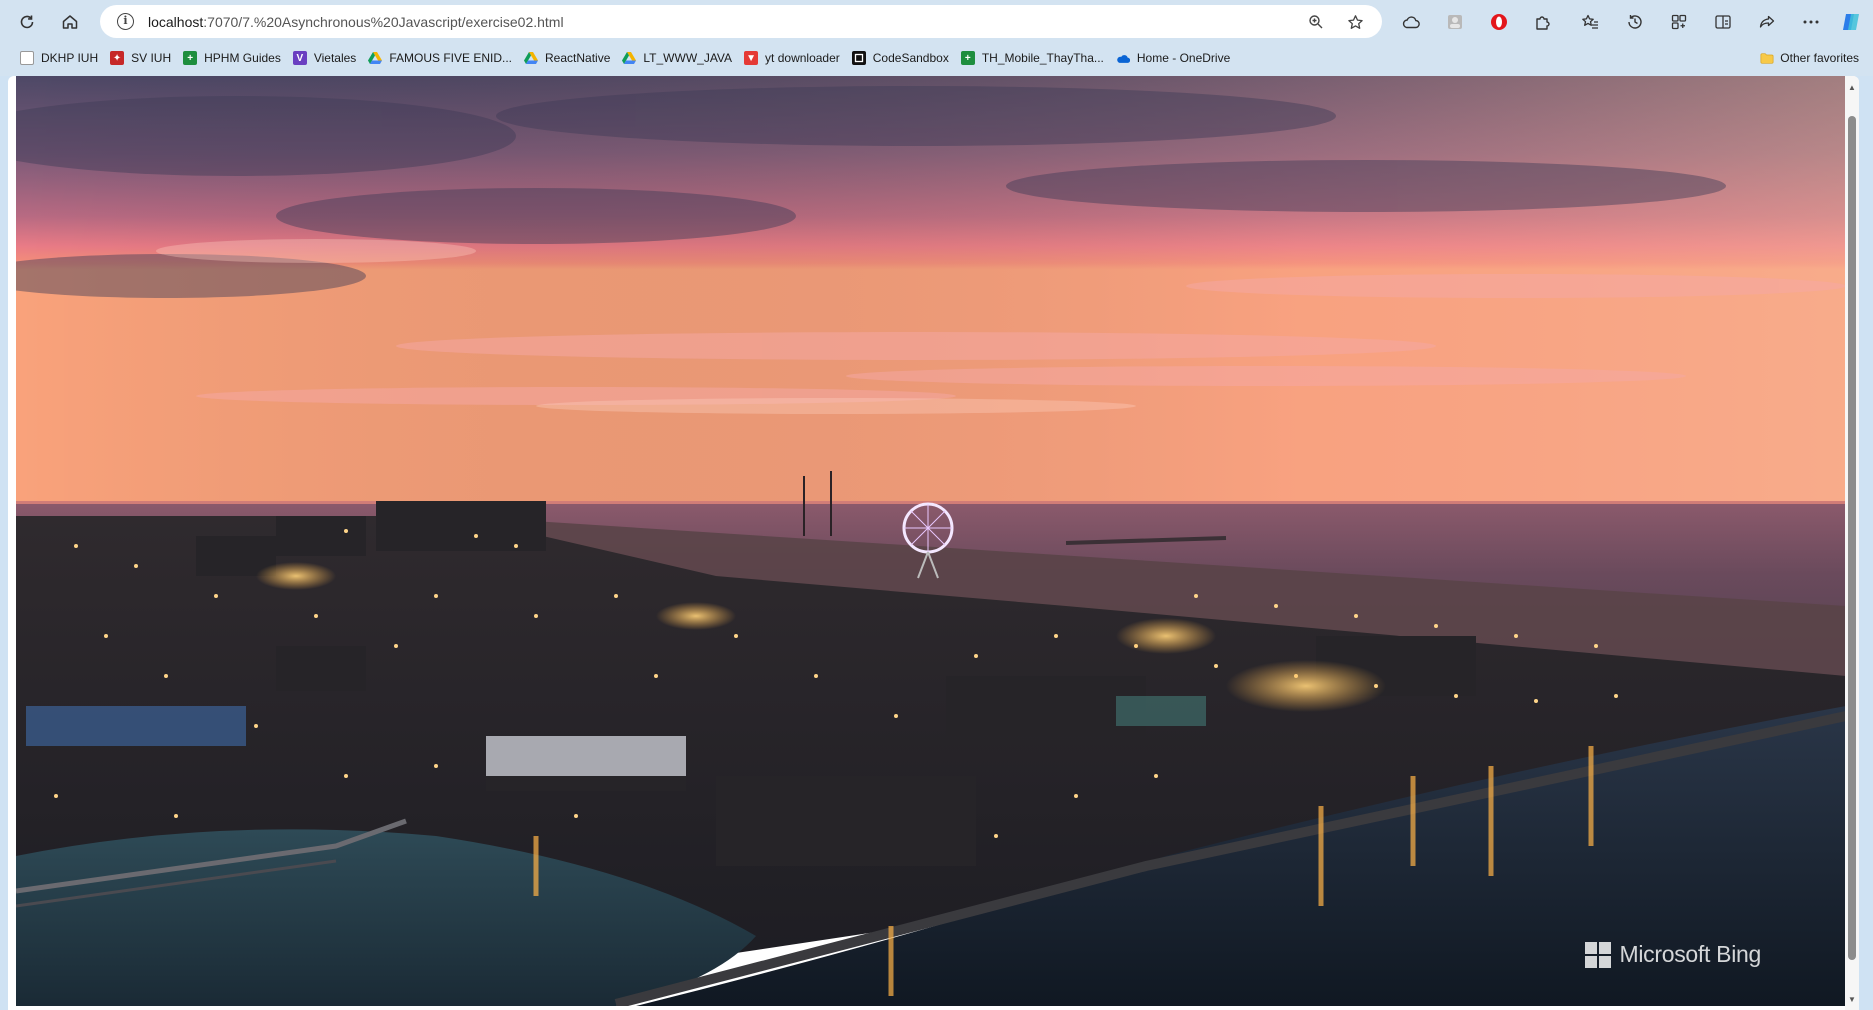 This screenshot has width=1873, height=1010. I want to click on url-host: localhost, so click(176, 21).